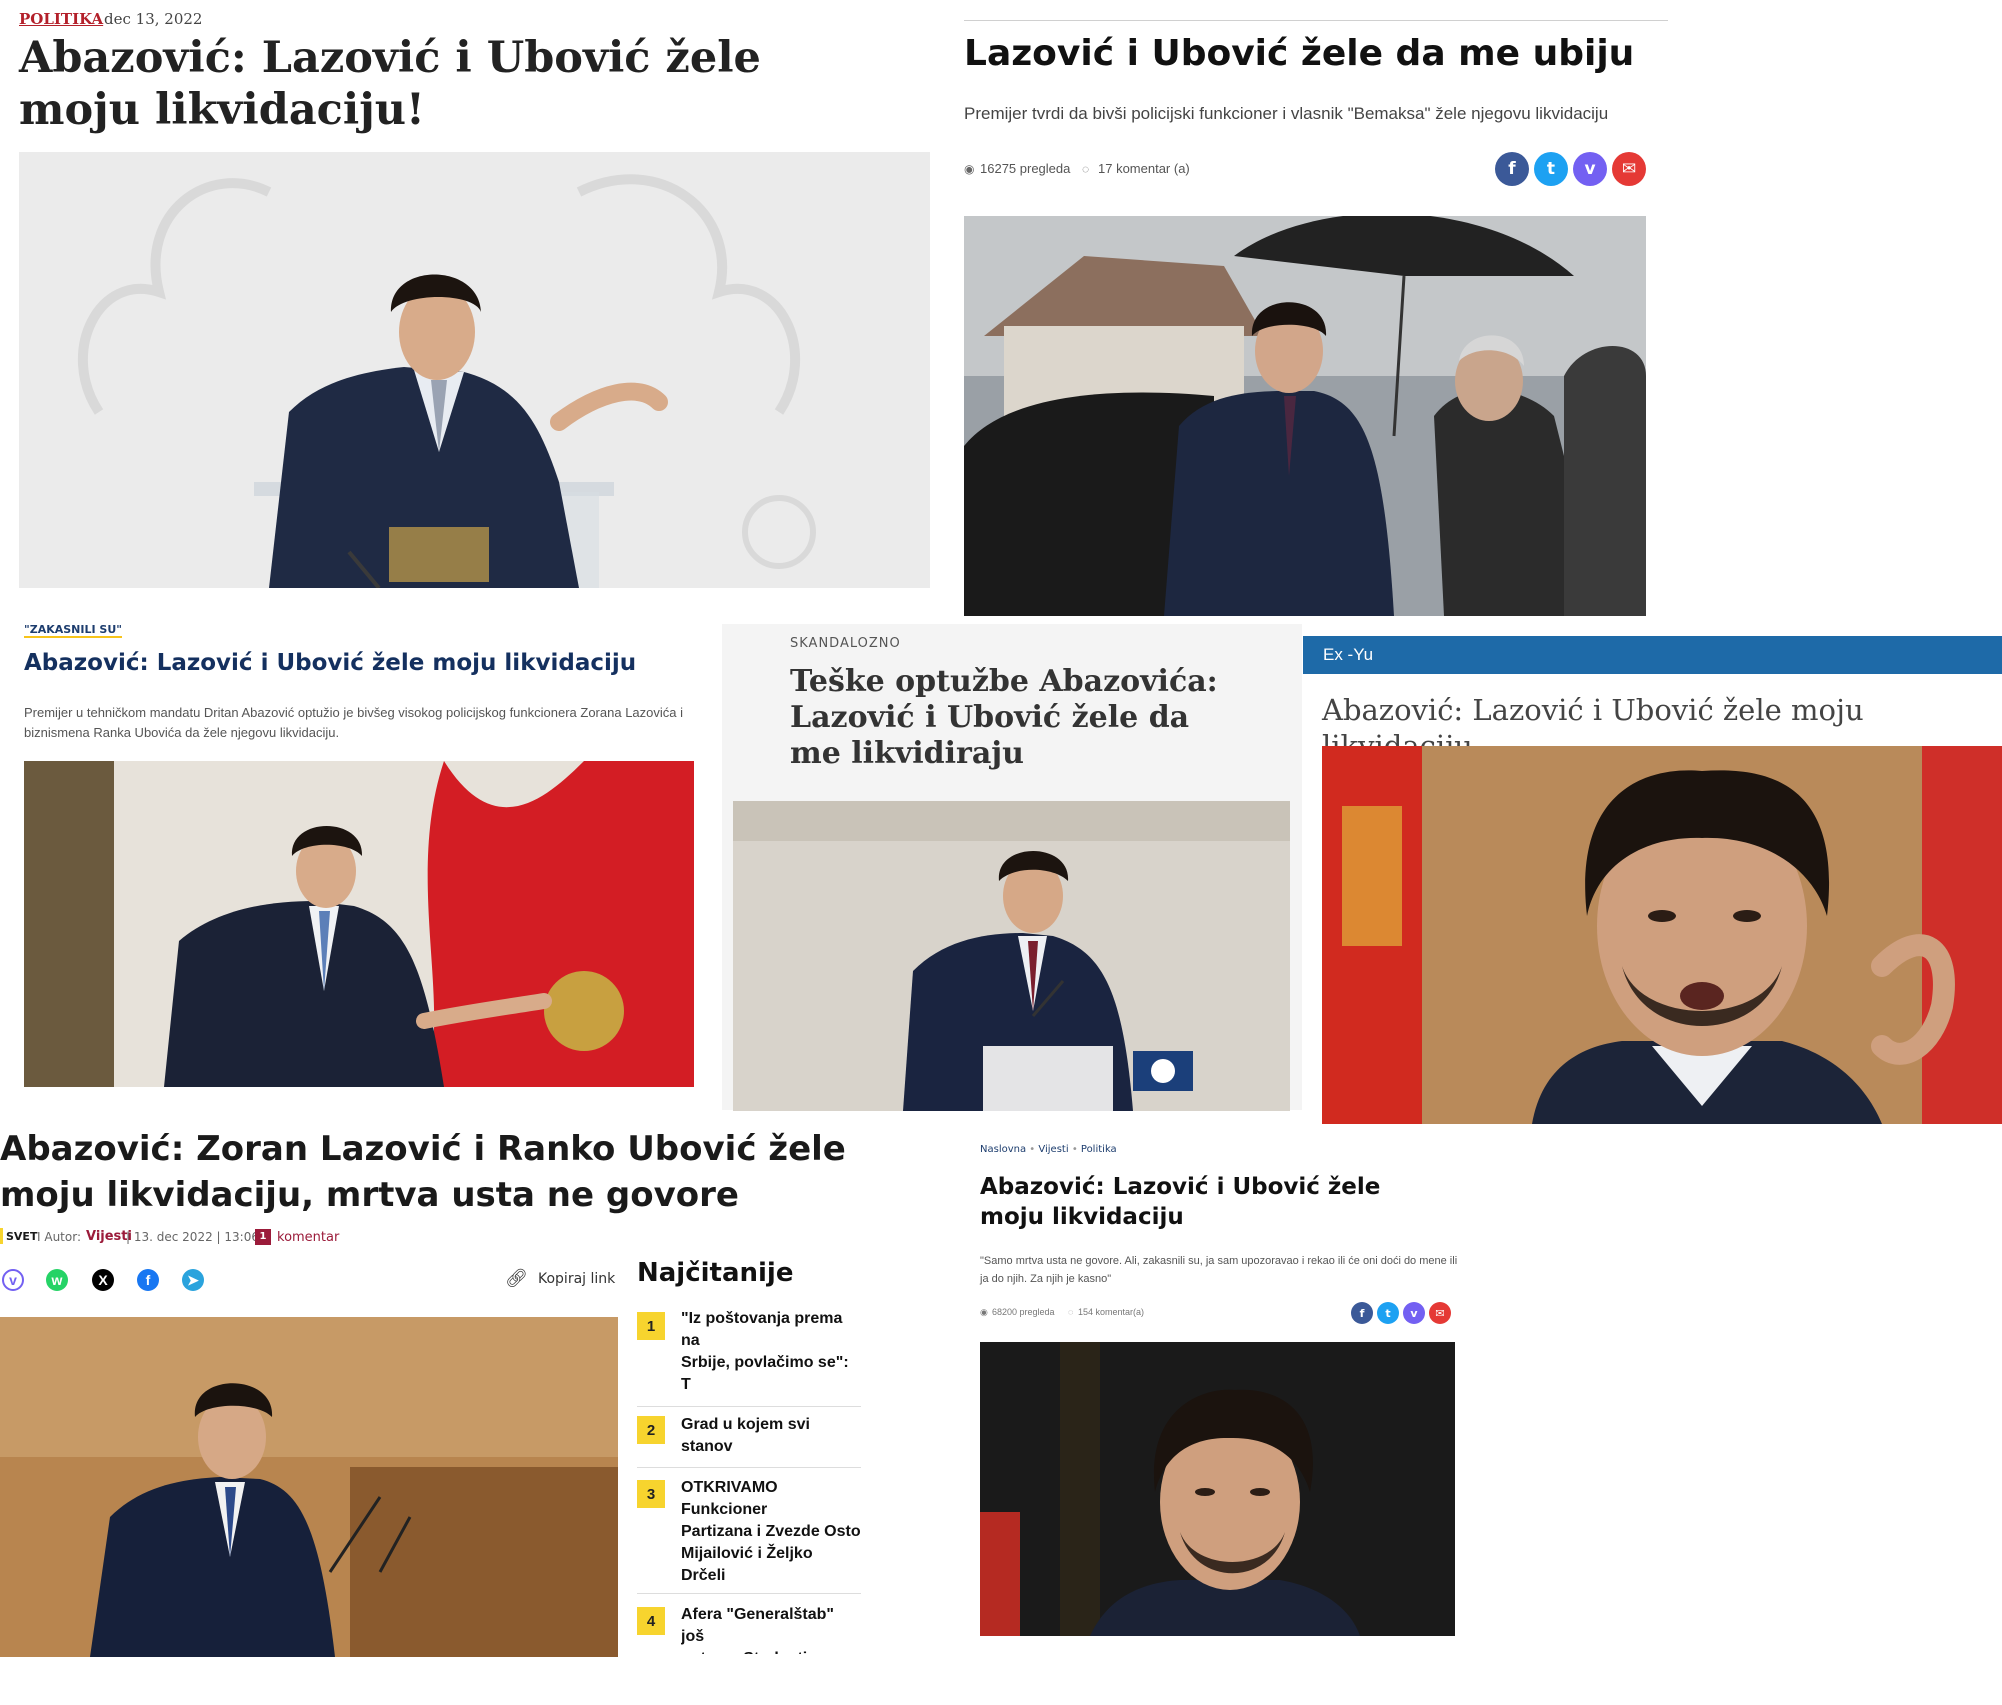  Describe the element at coordinates (359, 924) in the screenshot. I see `article-photo-flag` at that location.